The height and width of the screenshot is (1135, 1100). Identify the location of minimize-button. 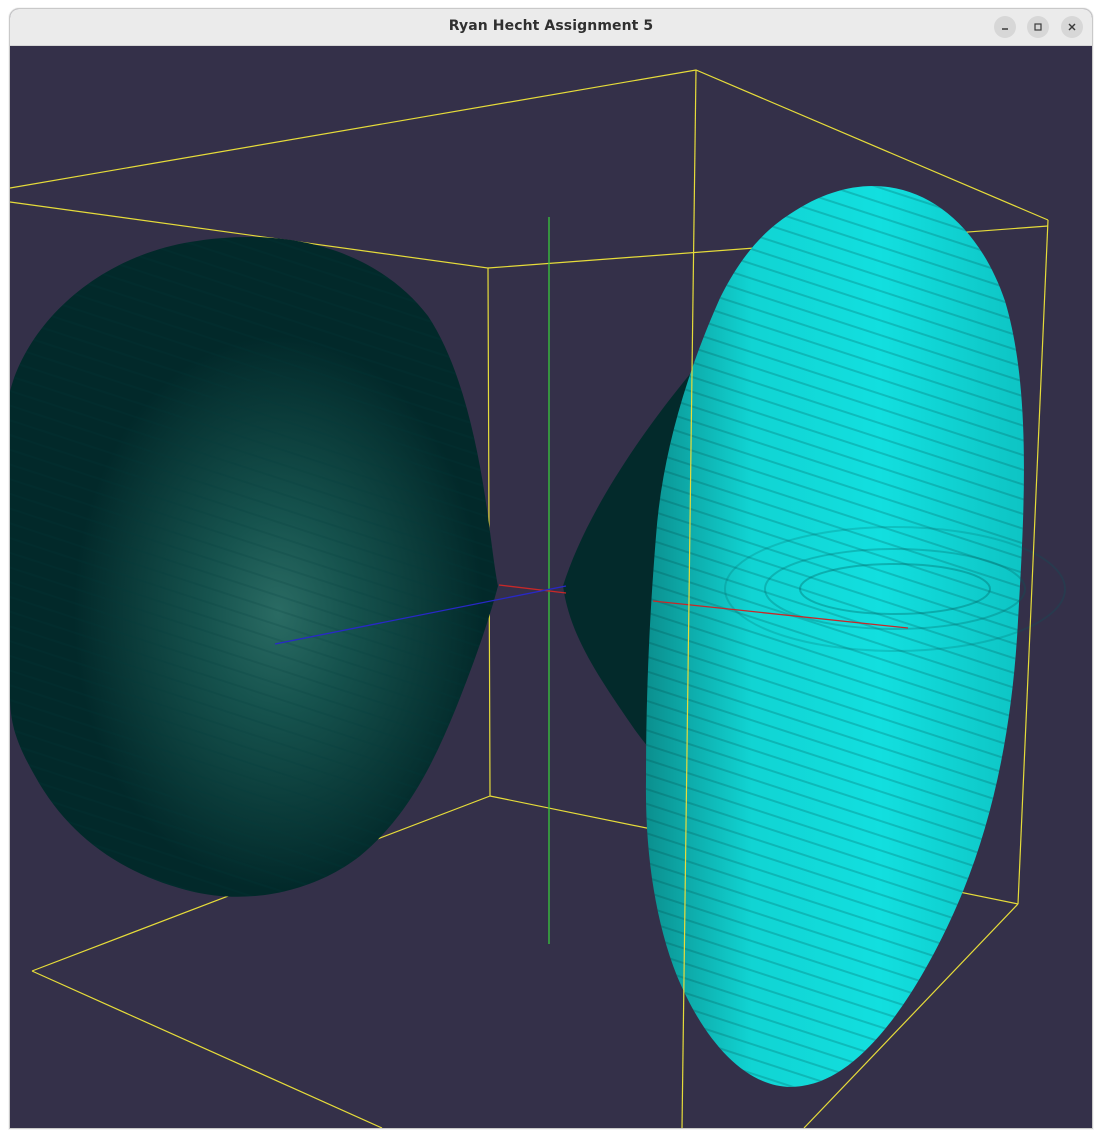
(1005, 27).